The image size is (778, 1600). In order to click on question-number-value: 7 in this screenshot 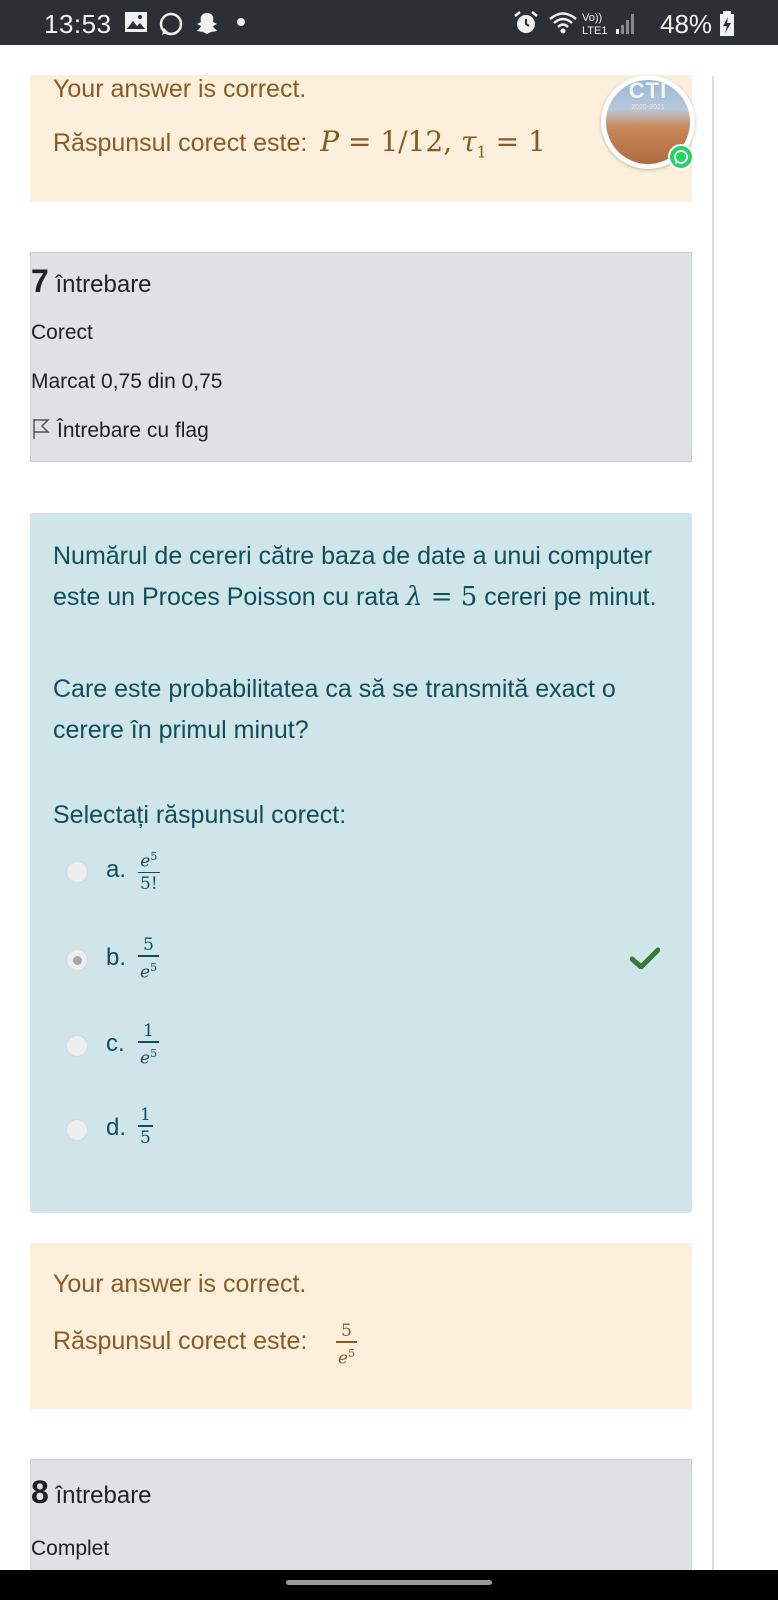, I will do `click(40, 281)`.